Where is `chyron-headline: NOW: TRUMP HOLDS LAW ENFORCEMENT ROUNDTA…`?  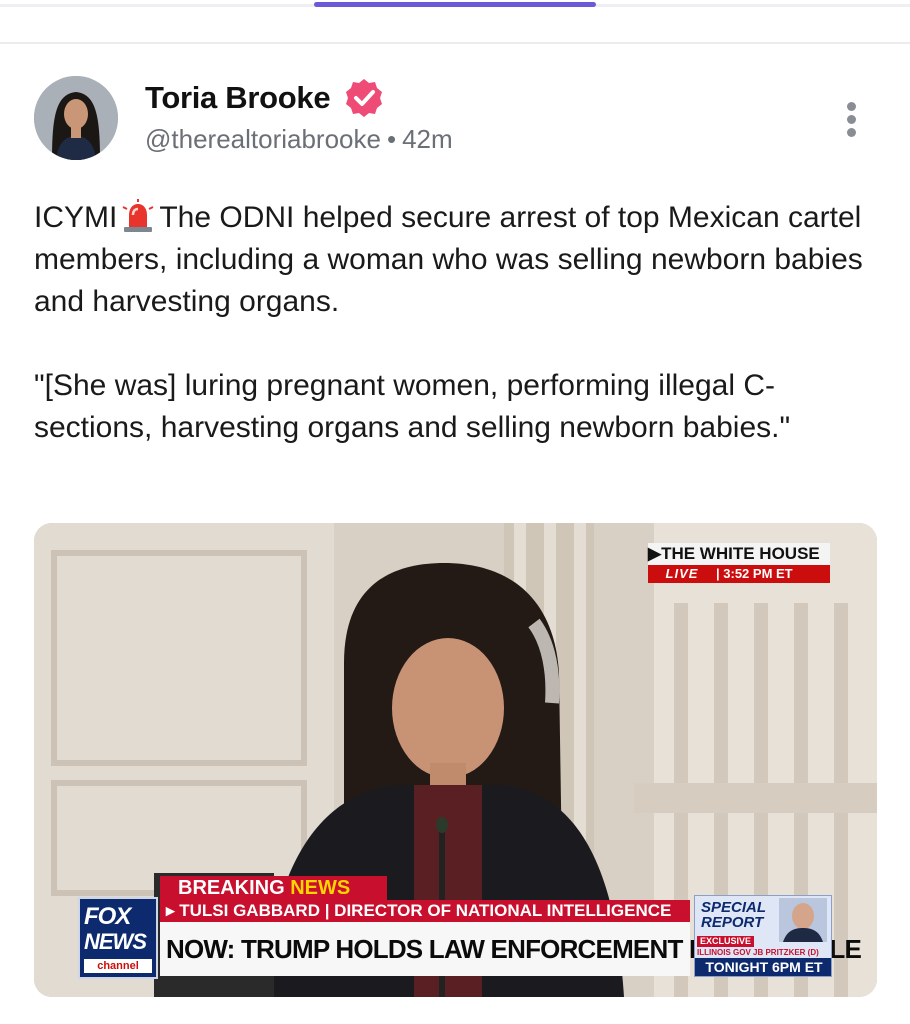 chyron-headline: NOW: TRUMP HOLDS LAW ENFORCEMENT ROUNDTA… is located at coordinates (511, 949).